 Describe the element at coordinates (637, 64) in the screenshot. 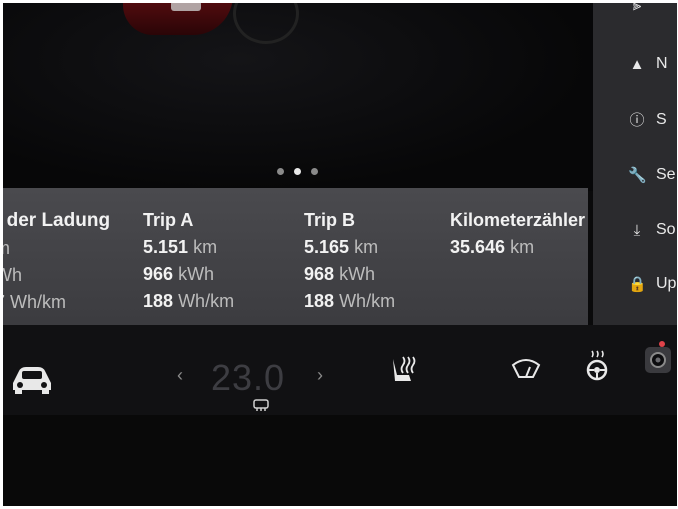

I see `navigation-arrow-icon: ▲` at that location.